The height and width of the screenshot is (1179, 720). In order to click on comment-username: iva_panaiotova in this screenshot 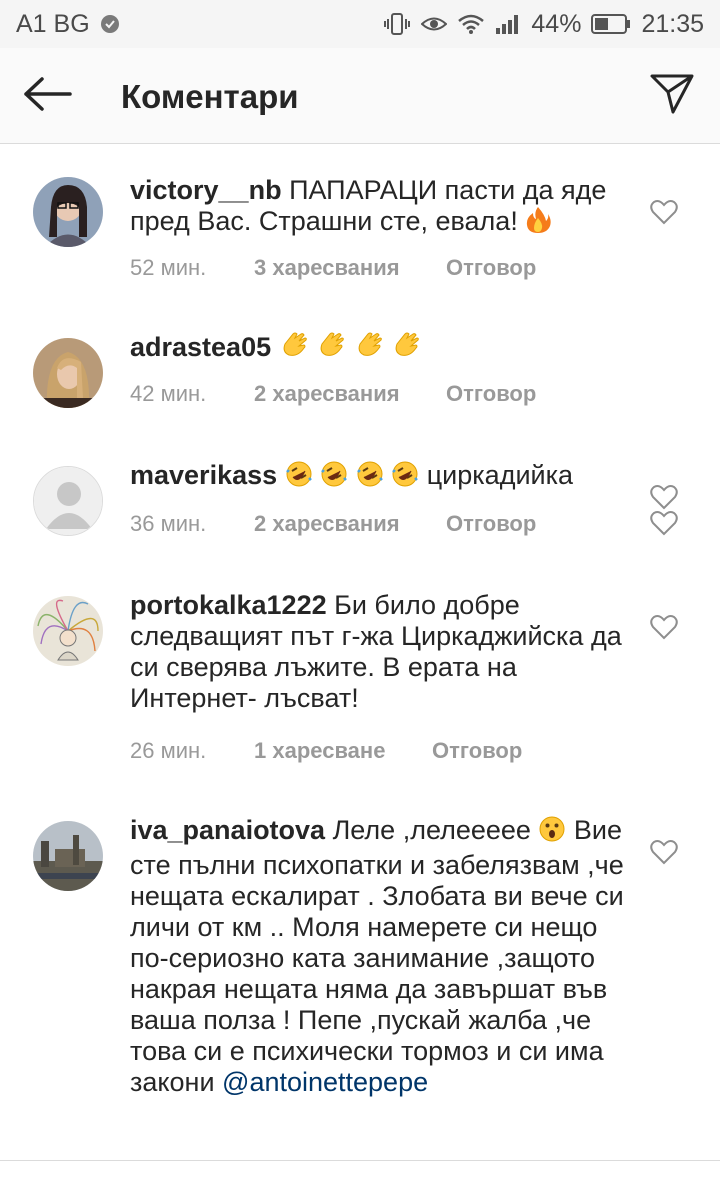, I will do `click(227, 830)`.